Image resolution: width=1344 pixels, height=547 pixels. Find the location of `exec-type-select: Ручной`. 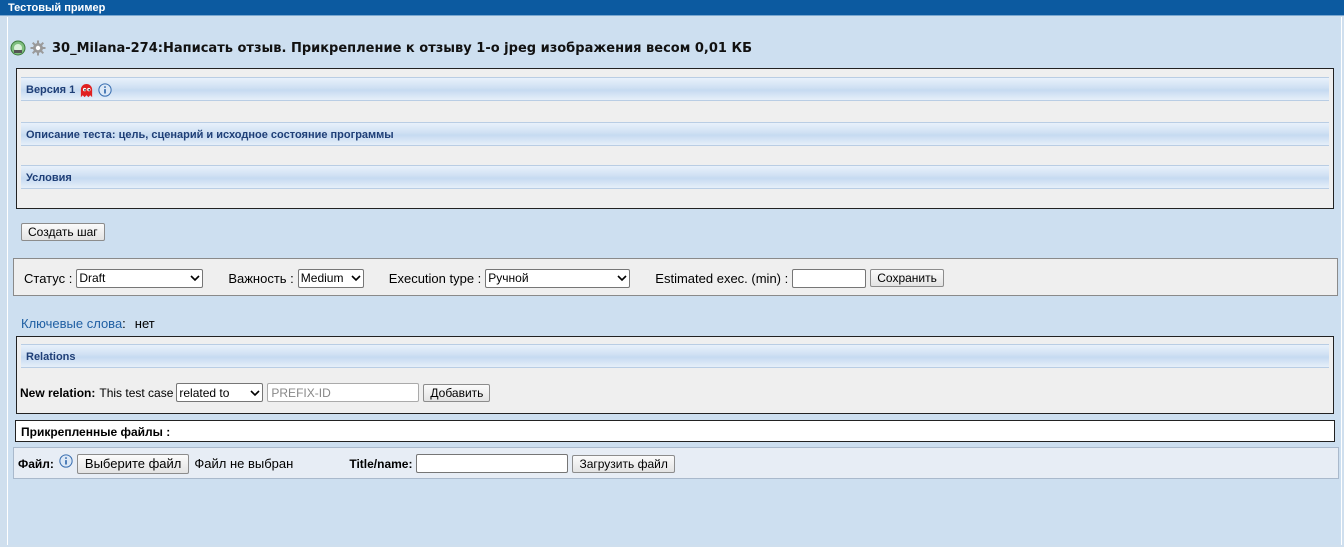

exec-type-select: Ручной is located at coordinates (558, 278).